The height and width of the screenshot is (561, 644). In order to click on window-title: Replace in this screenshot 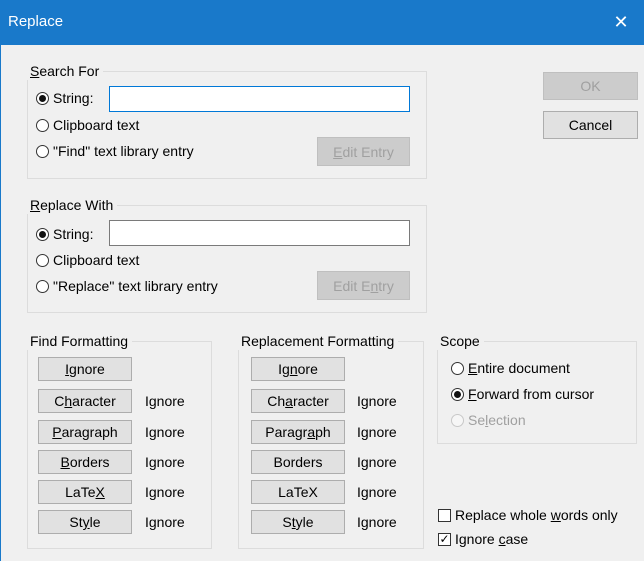, I will do `click(36, 21)`.